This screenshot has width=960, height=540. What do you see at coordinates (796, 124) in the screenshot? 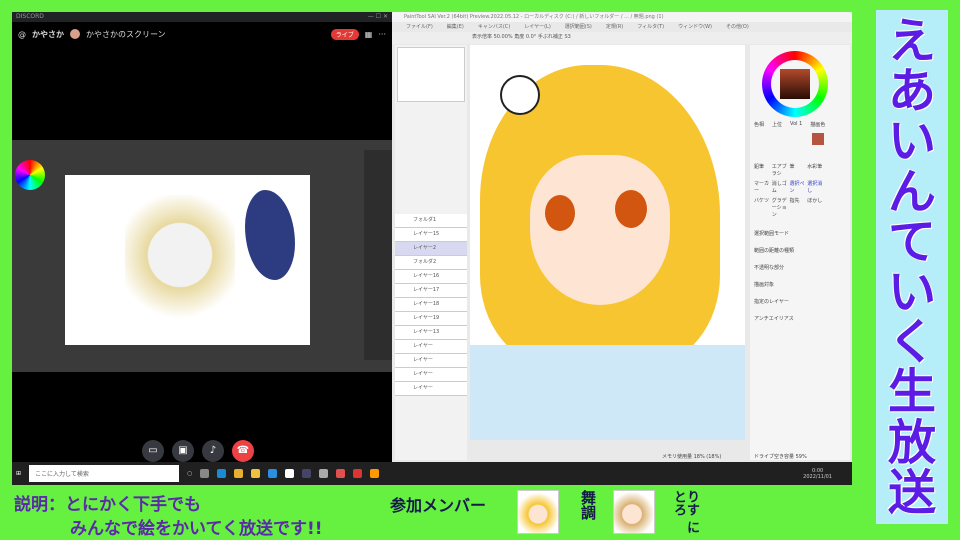
I see `tab-vol: Vol 1` at bounding box center [796, 124].